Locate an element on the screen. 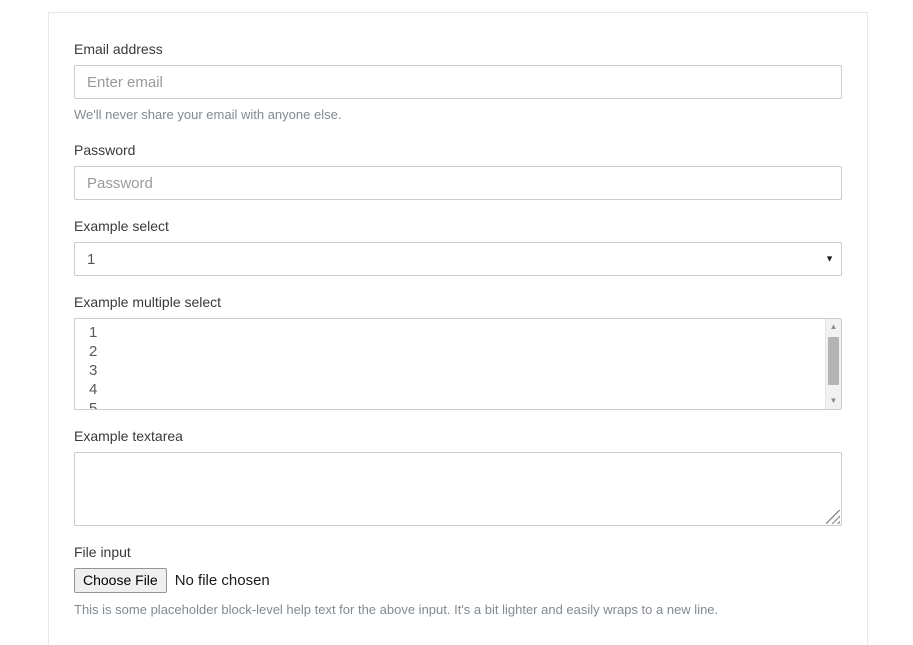 The height and width of the screenshot is (645, 913). example-multiple-select-label: Example multiple select is located at coordinates (148, 302).